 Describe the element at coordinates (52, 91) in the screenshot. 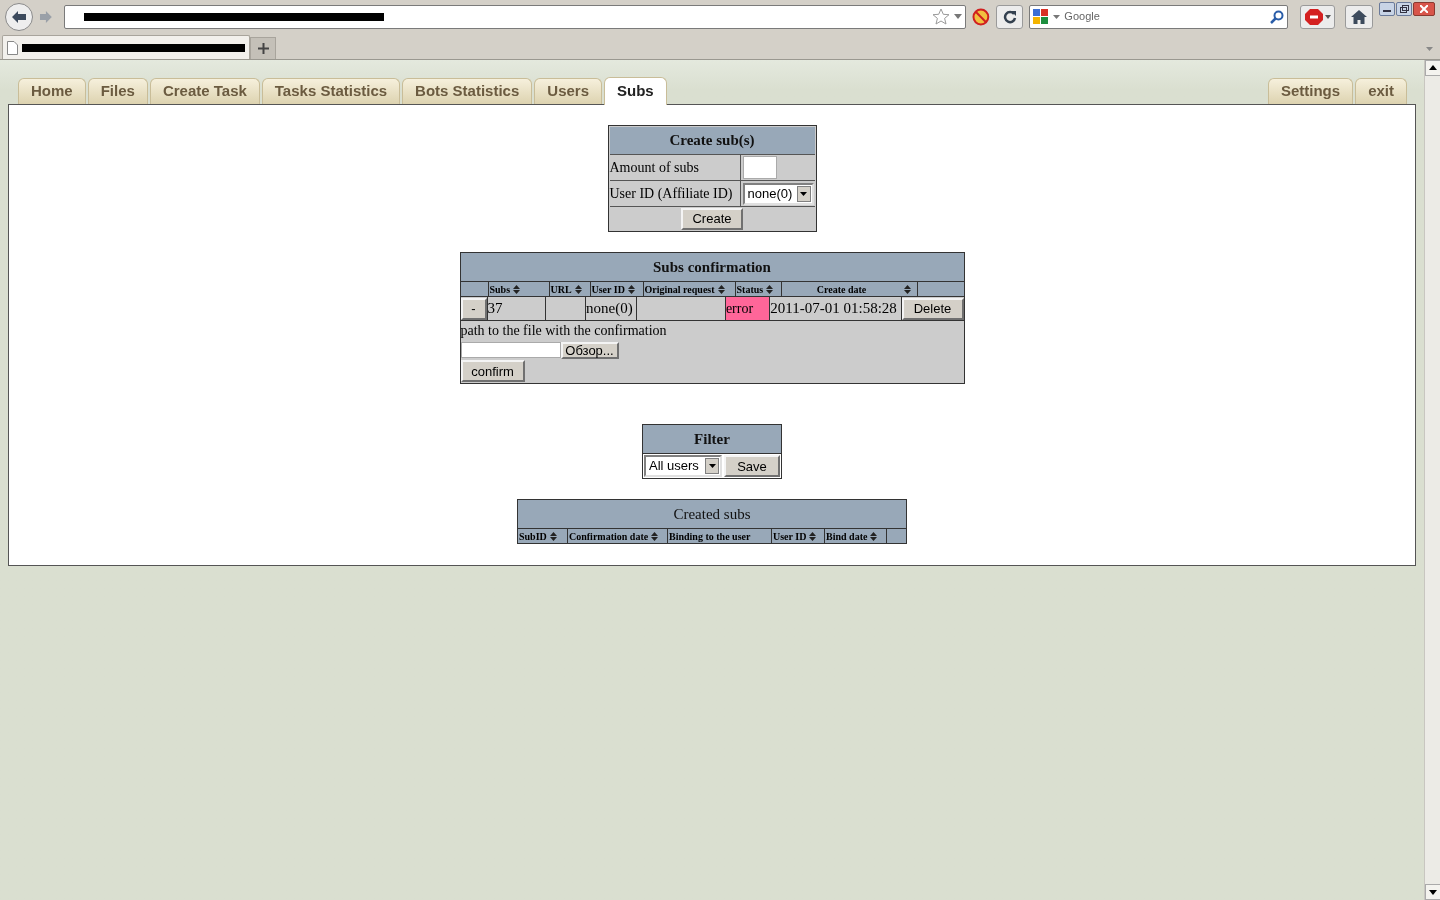

I see `nav-tab: Home` at that location.